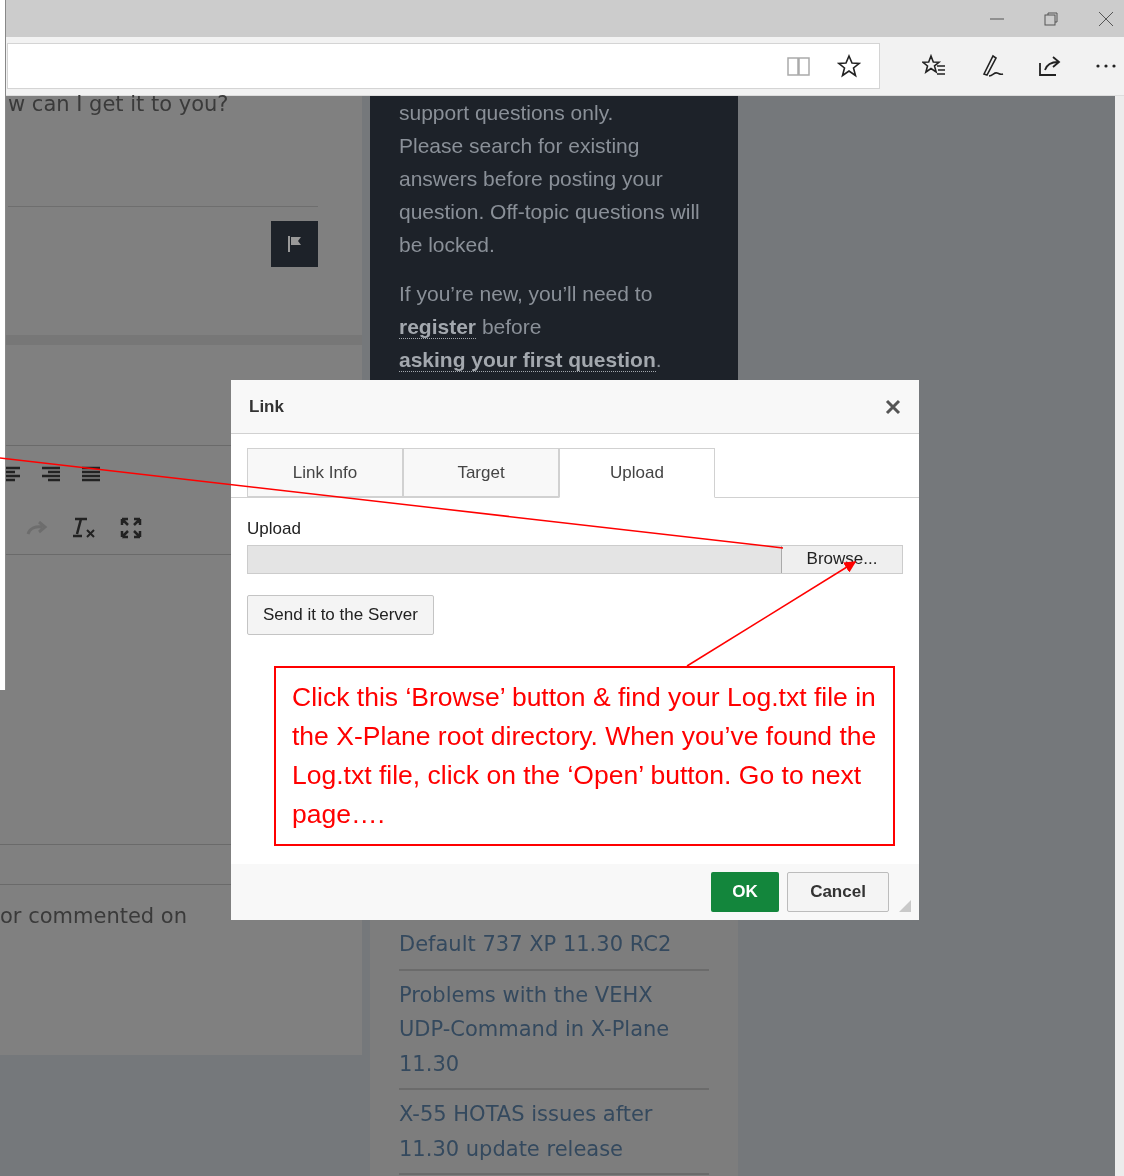 This screenshot has height=1176, width=1124. What do you see at coordinates (91, 474) in the screenshot?
I see `justify-icon` at bounding box center [91, 474].